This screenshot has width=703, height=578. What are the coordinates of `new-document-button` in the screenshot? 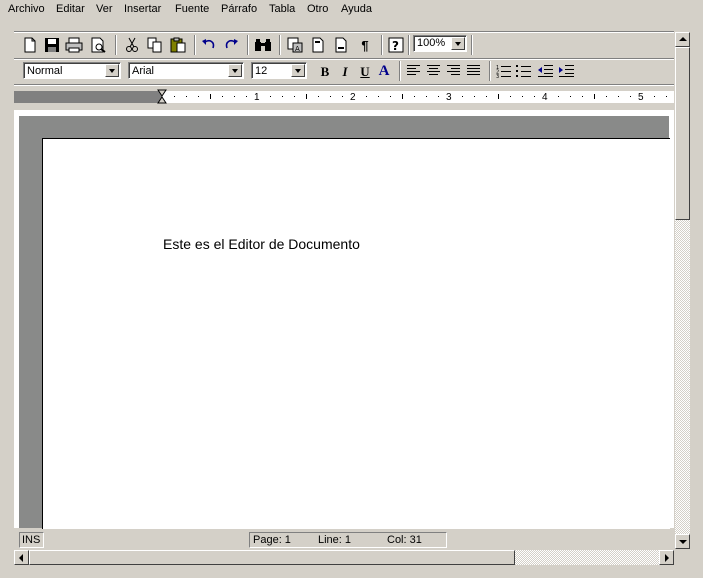 It's located at (30, 45).